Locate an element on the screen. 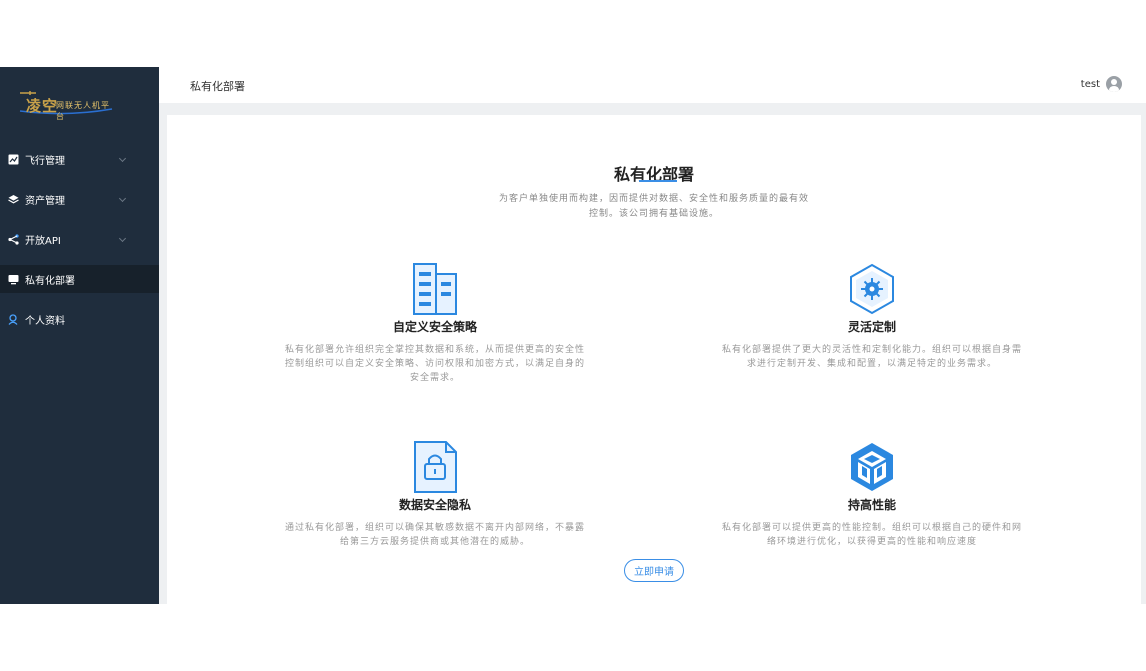  user-menu: test is located at coordinates (1101, 84).